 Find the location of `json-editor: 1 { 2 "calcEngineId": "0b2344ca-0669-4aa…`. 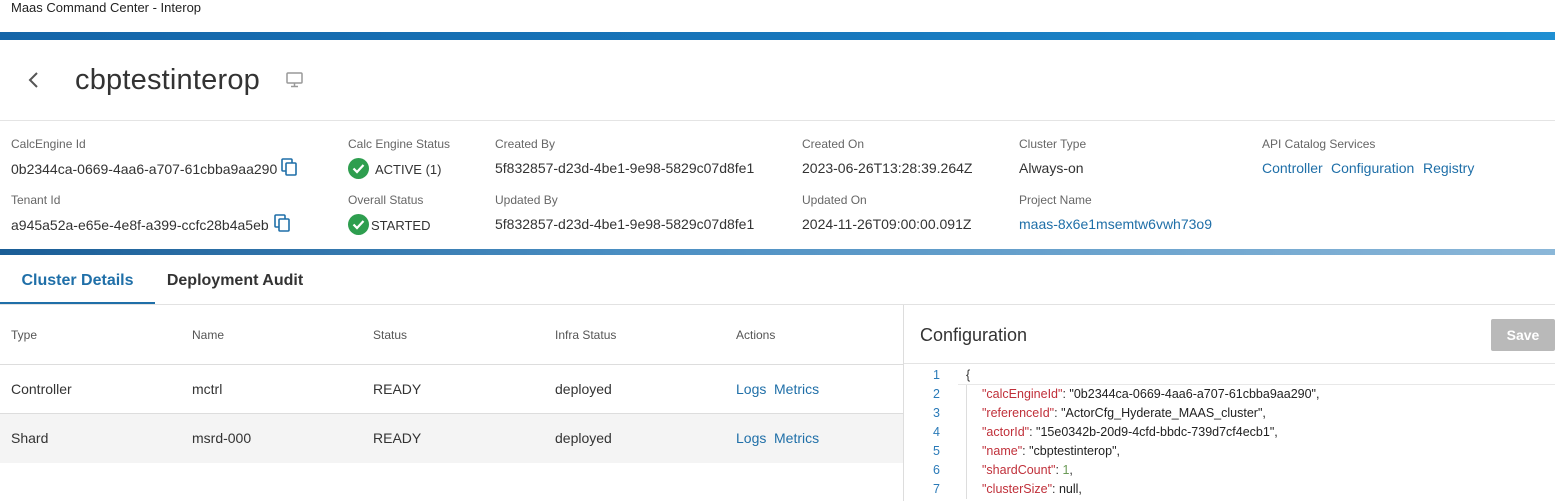

json-editor: 1 { 2 "calcEngineId": "0b2344ca-0669-4aa… is located at coordinates (1229, 433).